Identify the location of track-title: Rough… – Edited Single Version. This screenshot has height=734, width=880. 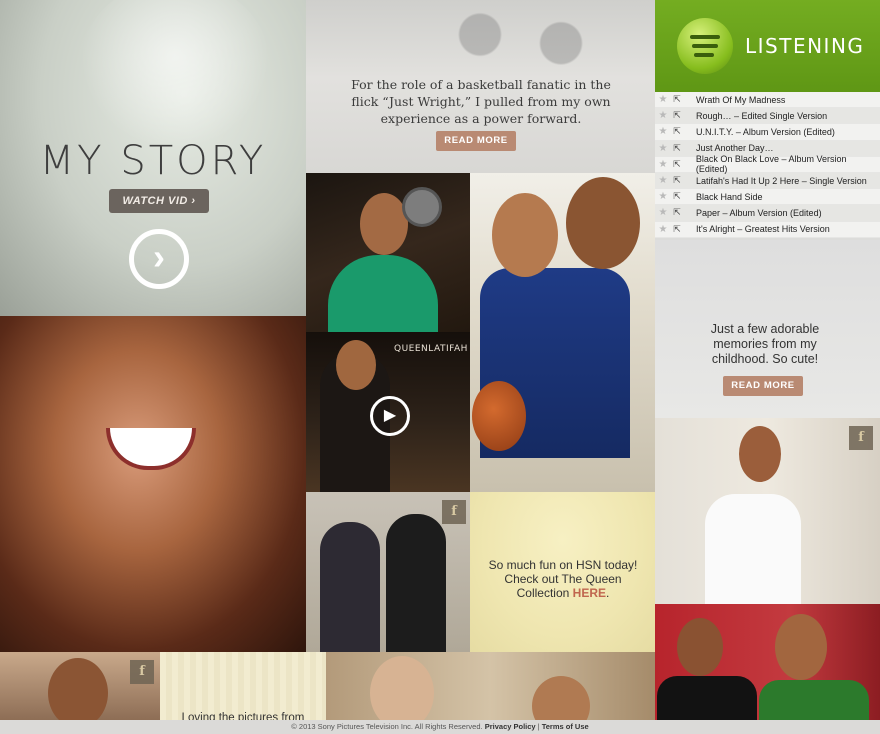
(762, 115).